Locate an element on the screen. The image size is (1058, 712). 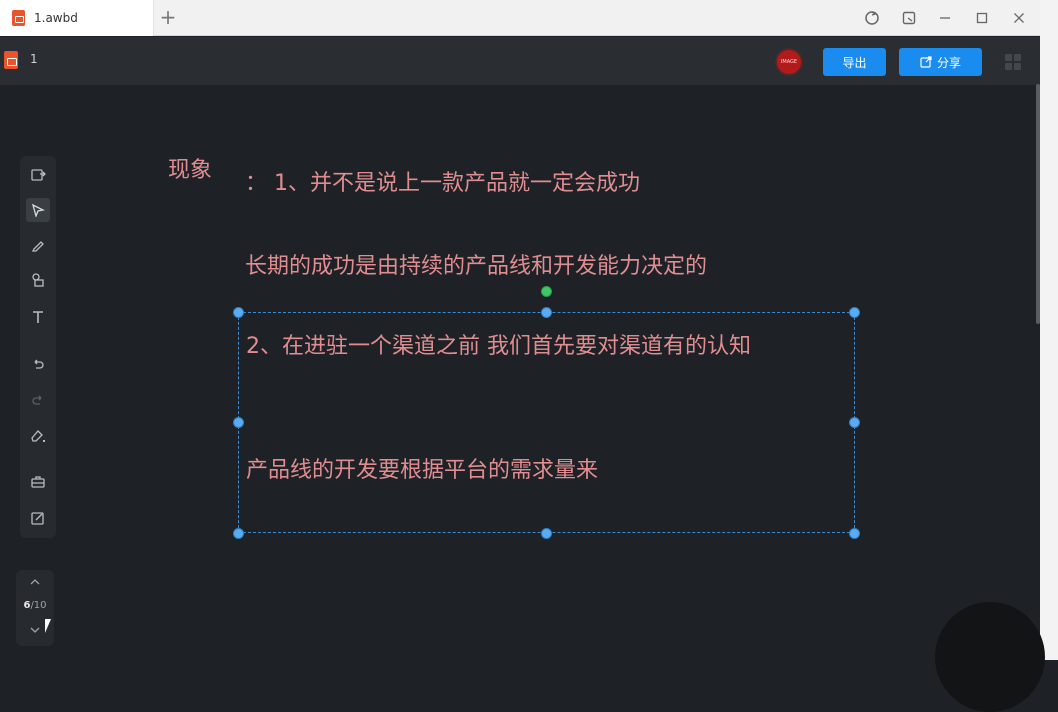
page-navigator: 6/10 is located at coordinates (35, 608).